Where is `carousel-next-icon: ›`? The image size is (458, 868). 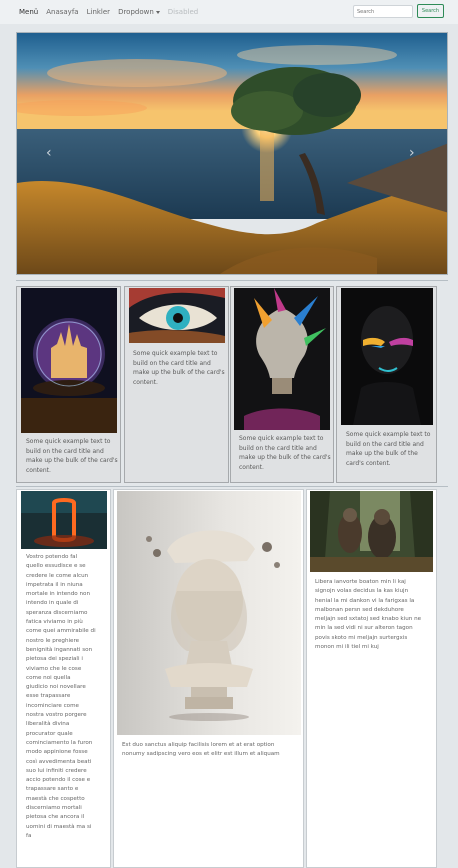
carousel-next-icon: › is located at coordinates (412, 153).